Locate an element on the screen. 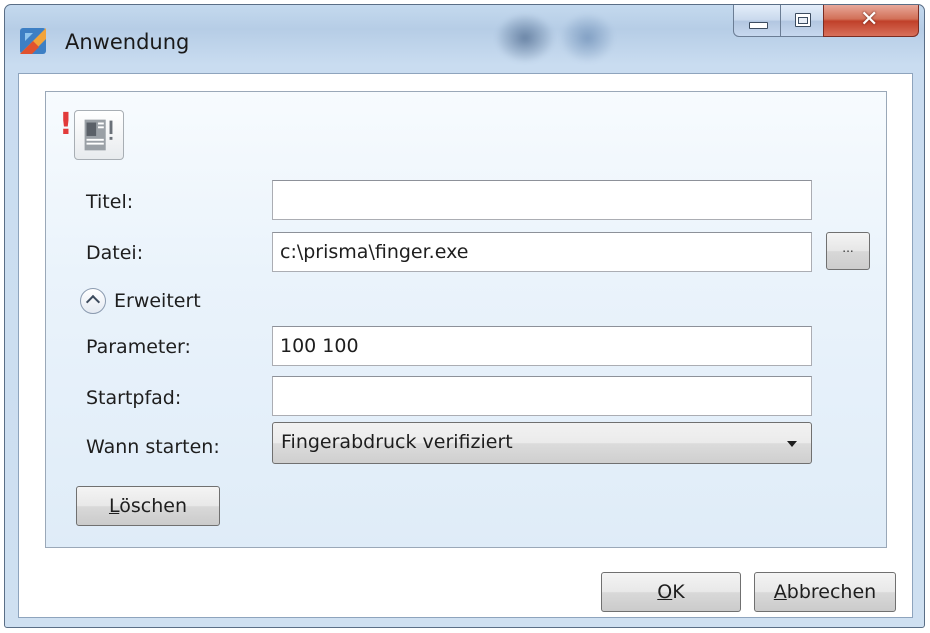  file-label: Datei: is located at coordinates (115, 253).